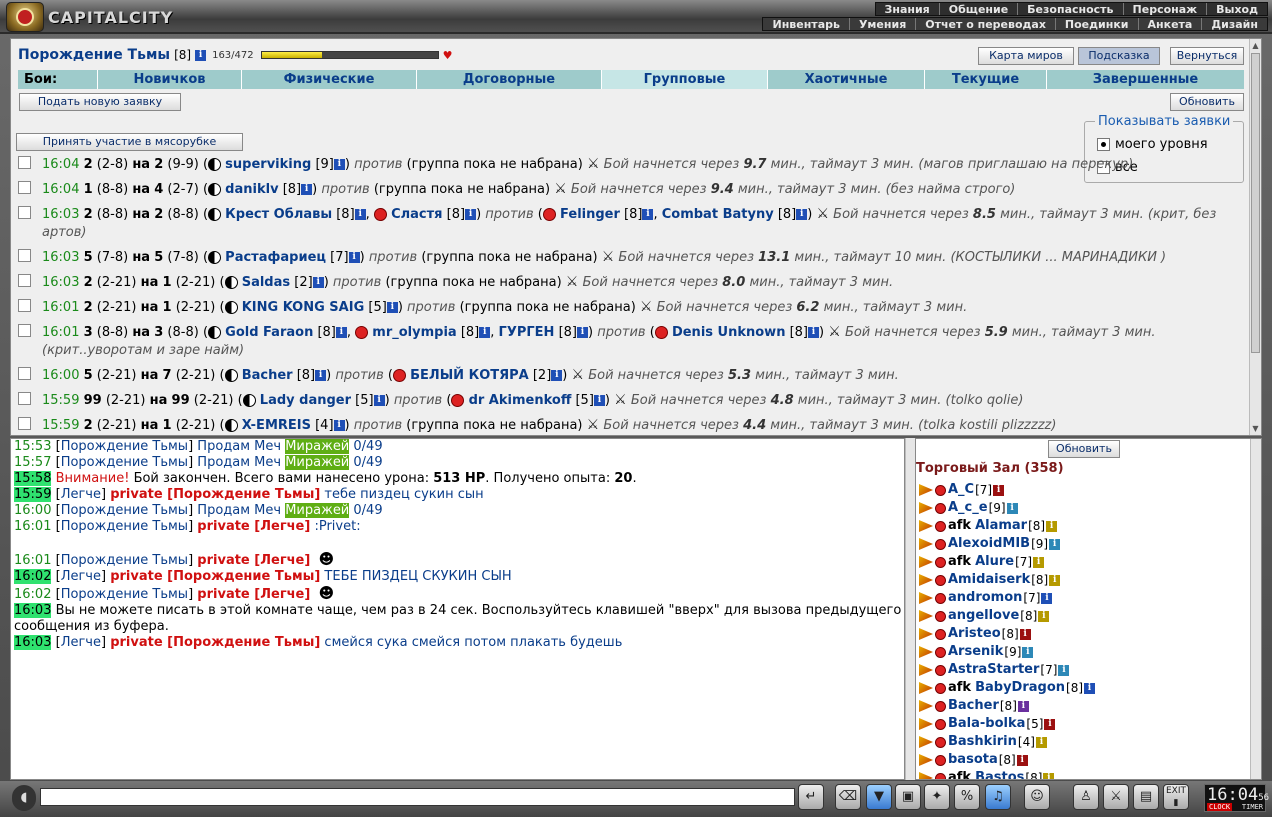 Image resolution: width=1272 pixels, height=817 pixels. I want to click on player-name: Gold Faraon, so click(269, 332).